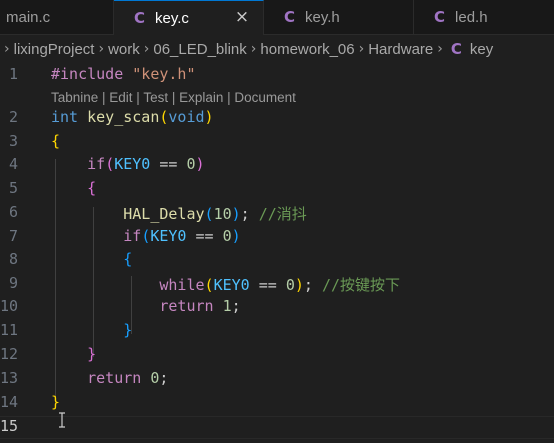 This screenshot has width=554, height=443. Describe the element at coordinates (9, 378) in the screenshot. I see `line-number: 13` at that location.